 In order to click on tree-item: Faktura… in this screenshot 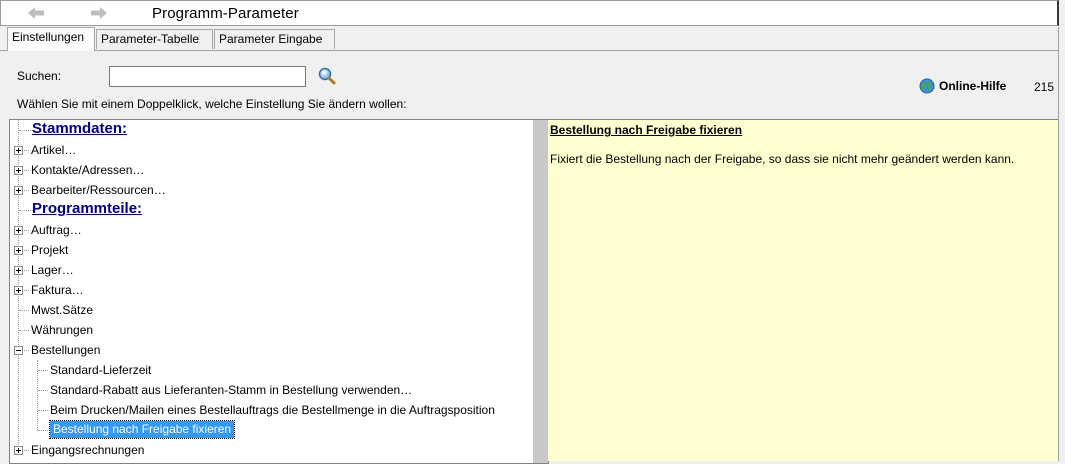, I will do `click(279, 290)`.